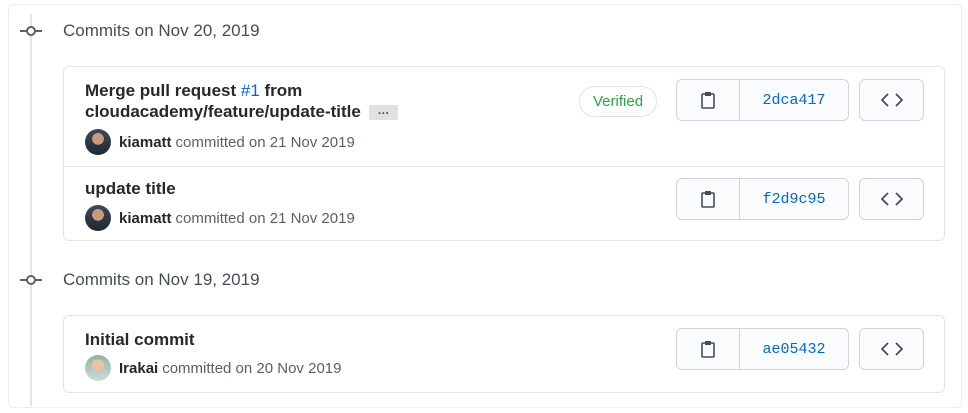 This screenshot has width=968, height=413. What do you see at coordinates (250, 90) in the screenshot?
I see `pull-request-link: #1` at bounding box center [250, 90].